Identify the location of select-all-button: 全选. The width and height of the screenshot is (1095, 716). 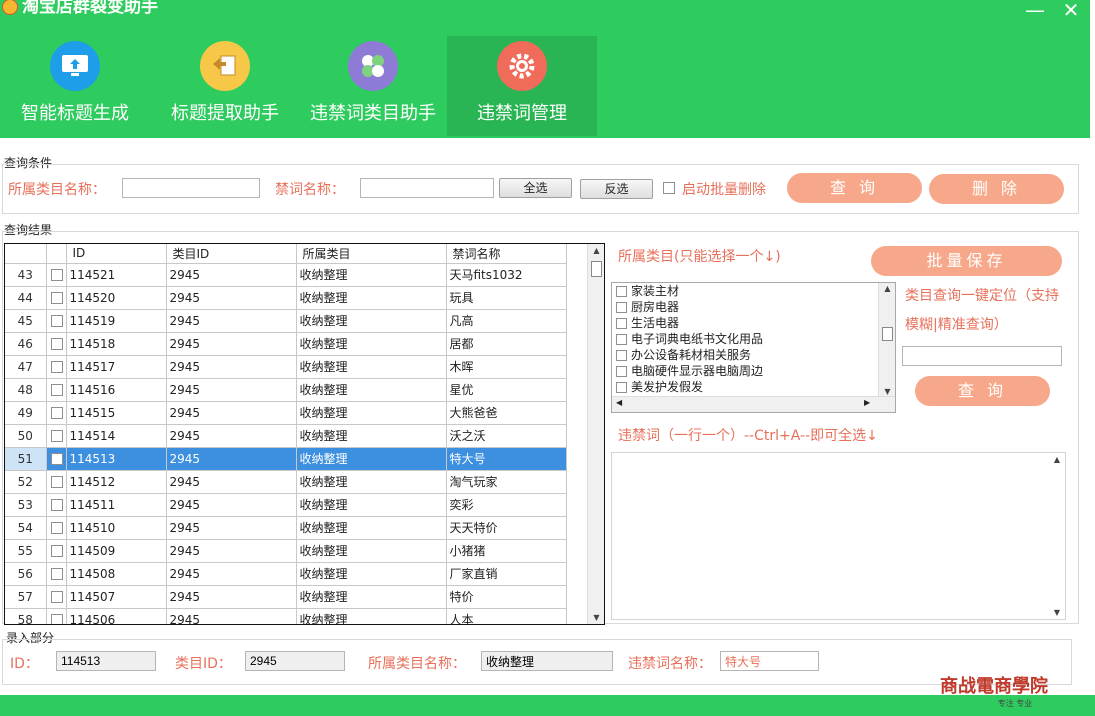
(535, 188).